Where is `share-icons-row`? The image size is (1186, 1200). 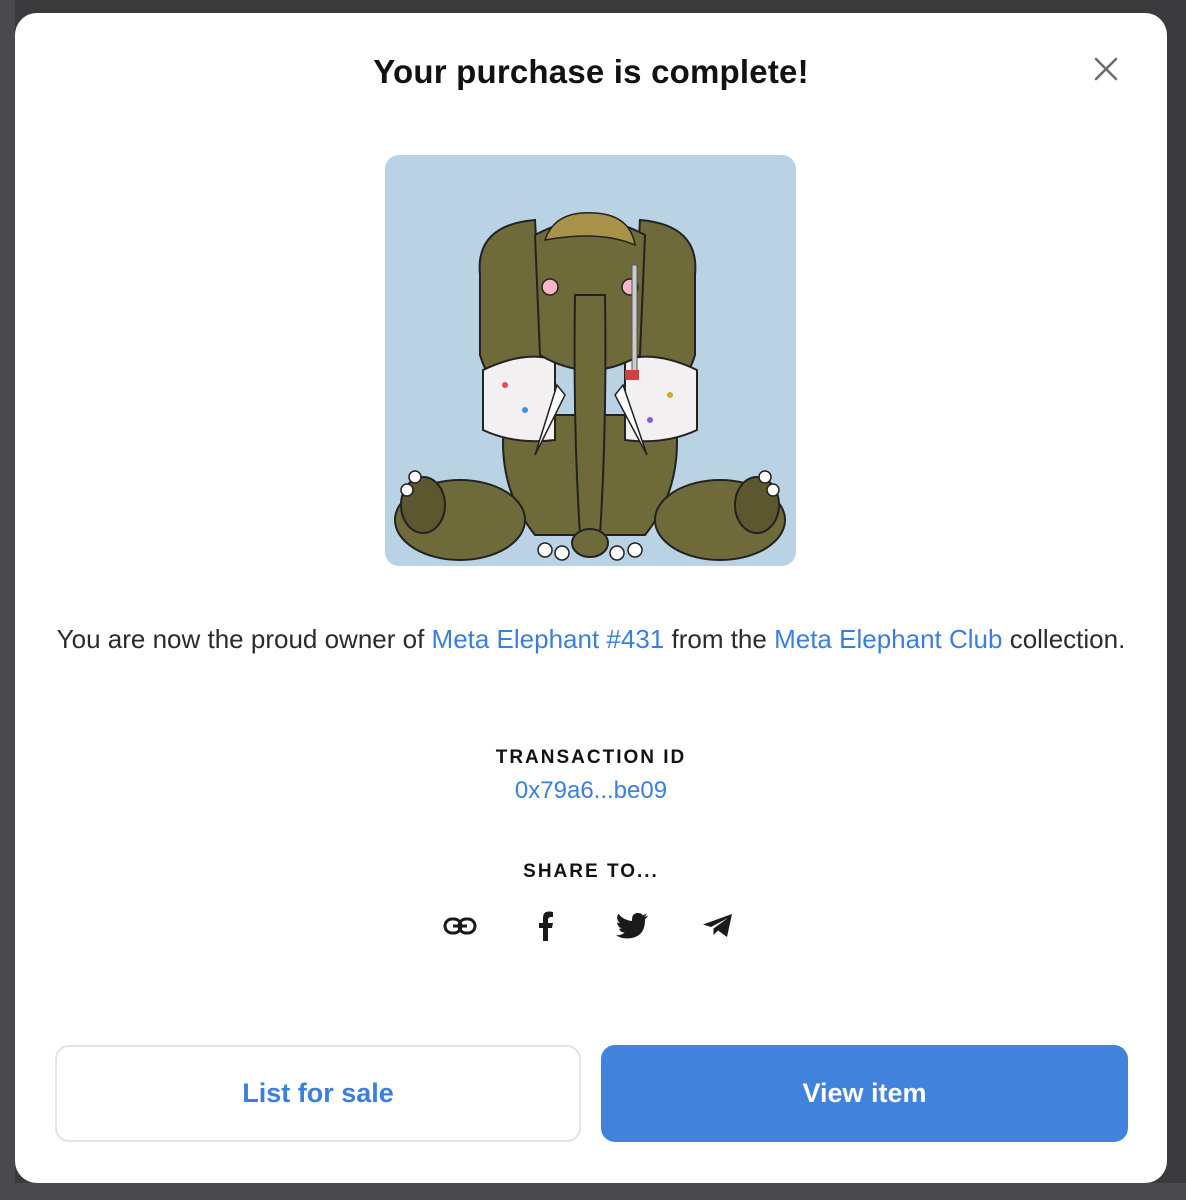
share-icons-row is located at coordinates (590, 926).